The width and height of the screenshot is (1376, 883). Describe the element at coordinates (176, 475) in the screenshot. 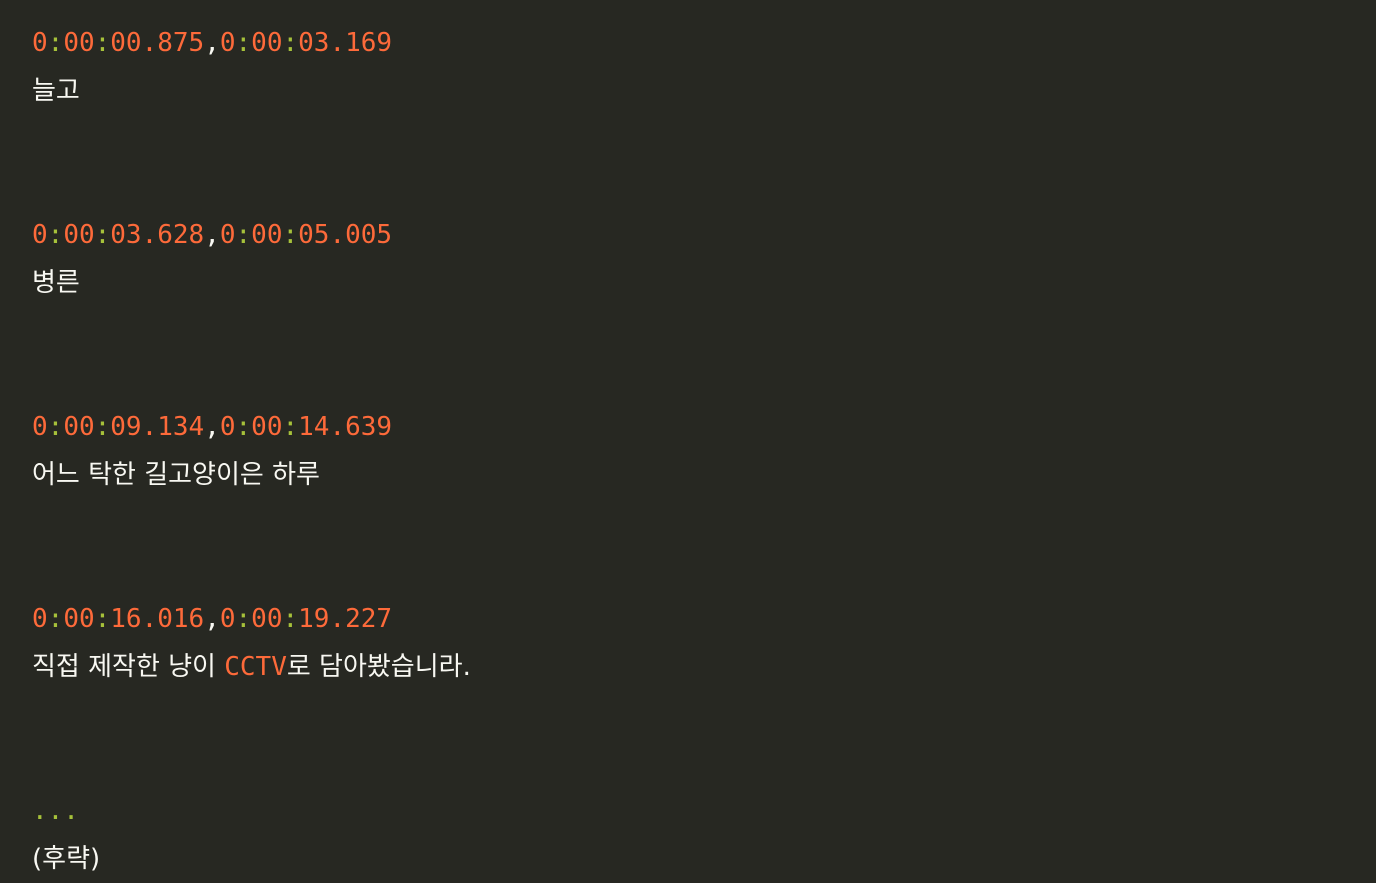

I see `subtitle-text: 어느 탁한 길고양이은 하루` at that location.